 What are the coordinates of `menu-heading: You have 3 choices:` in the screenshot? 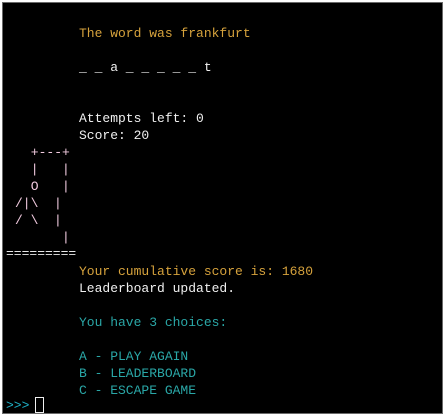 It's located at (153, 322).